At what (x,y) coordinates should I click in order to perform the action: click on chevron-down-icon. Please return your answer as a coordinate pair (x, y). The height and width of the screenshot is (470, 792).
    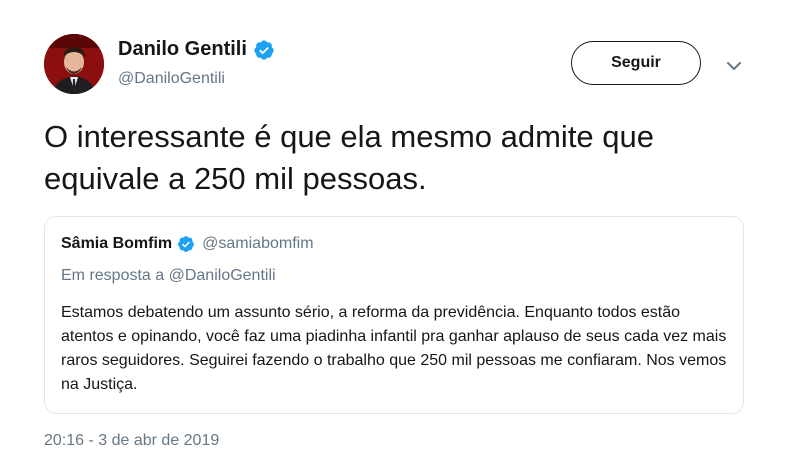
    Looking at the image, I should click on (734, 66).